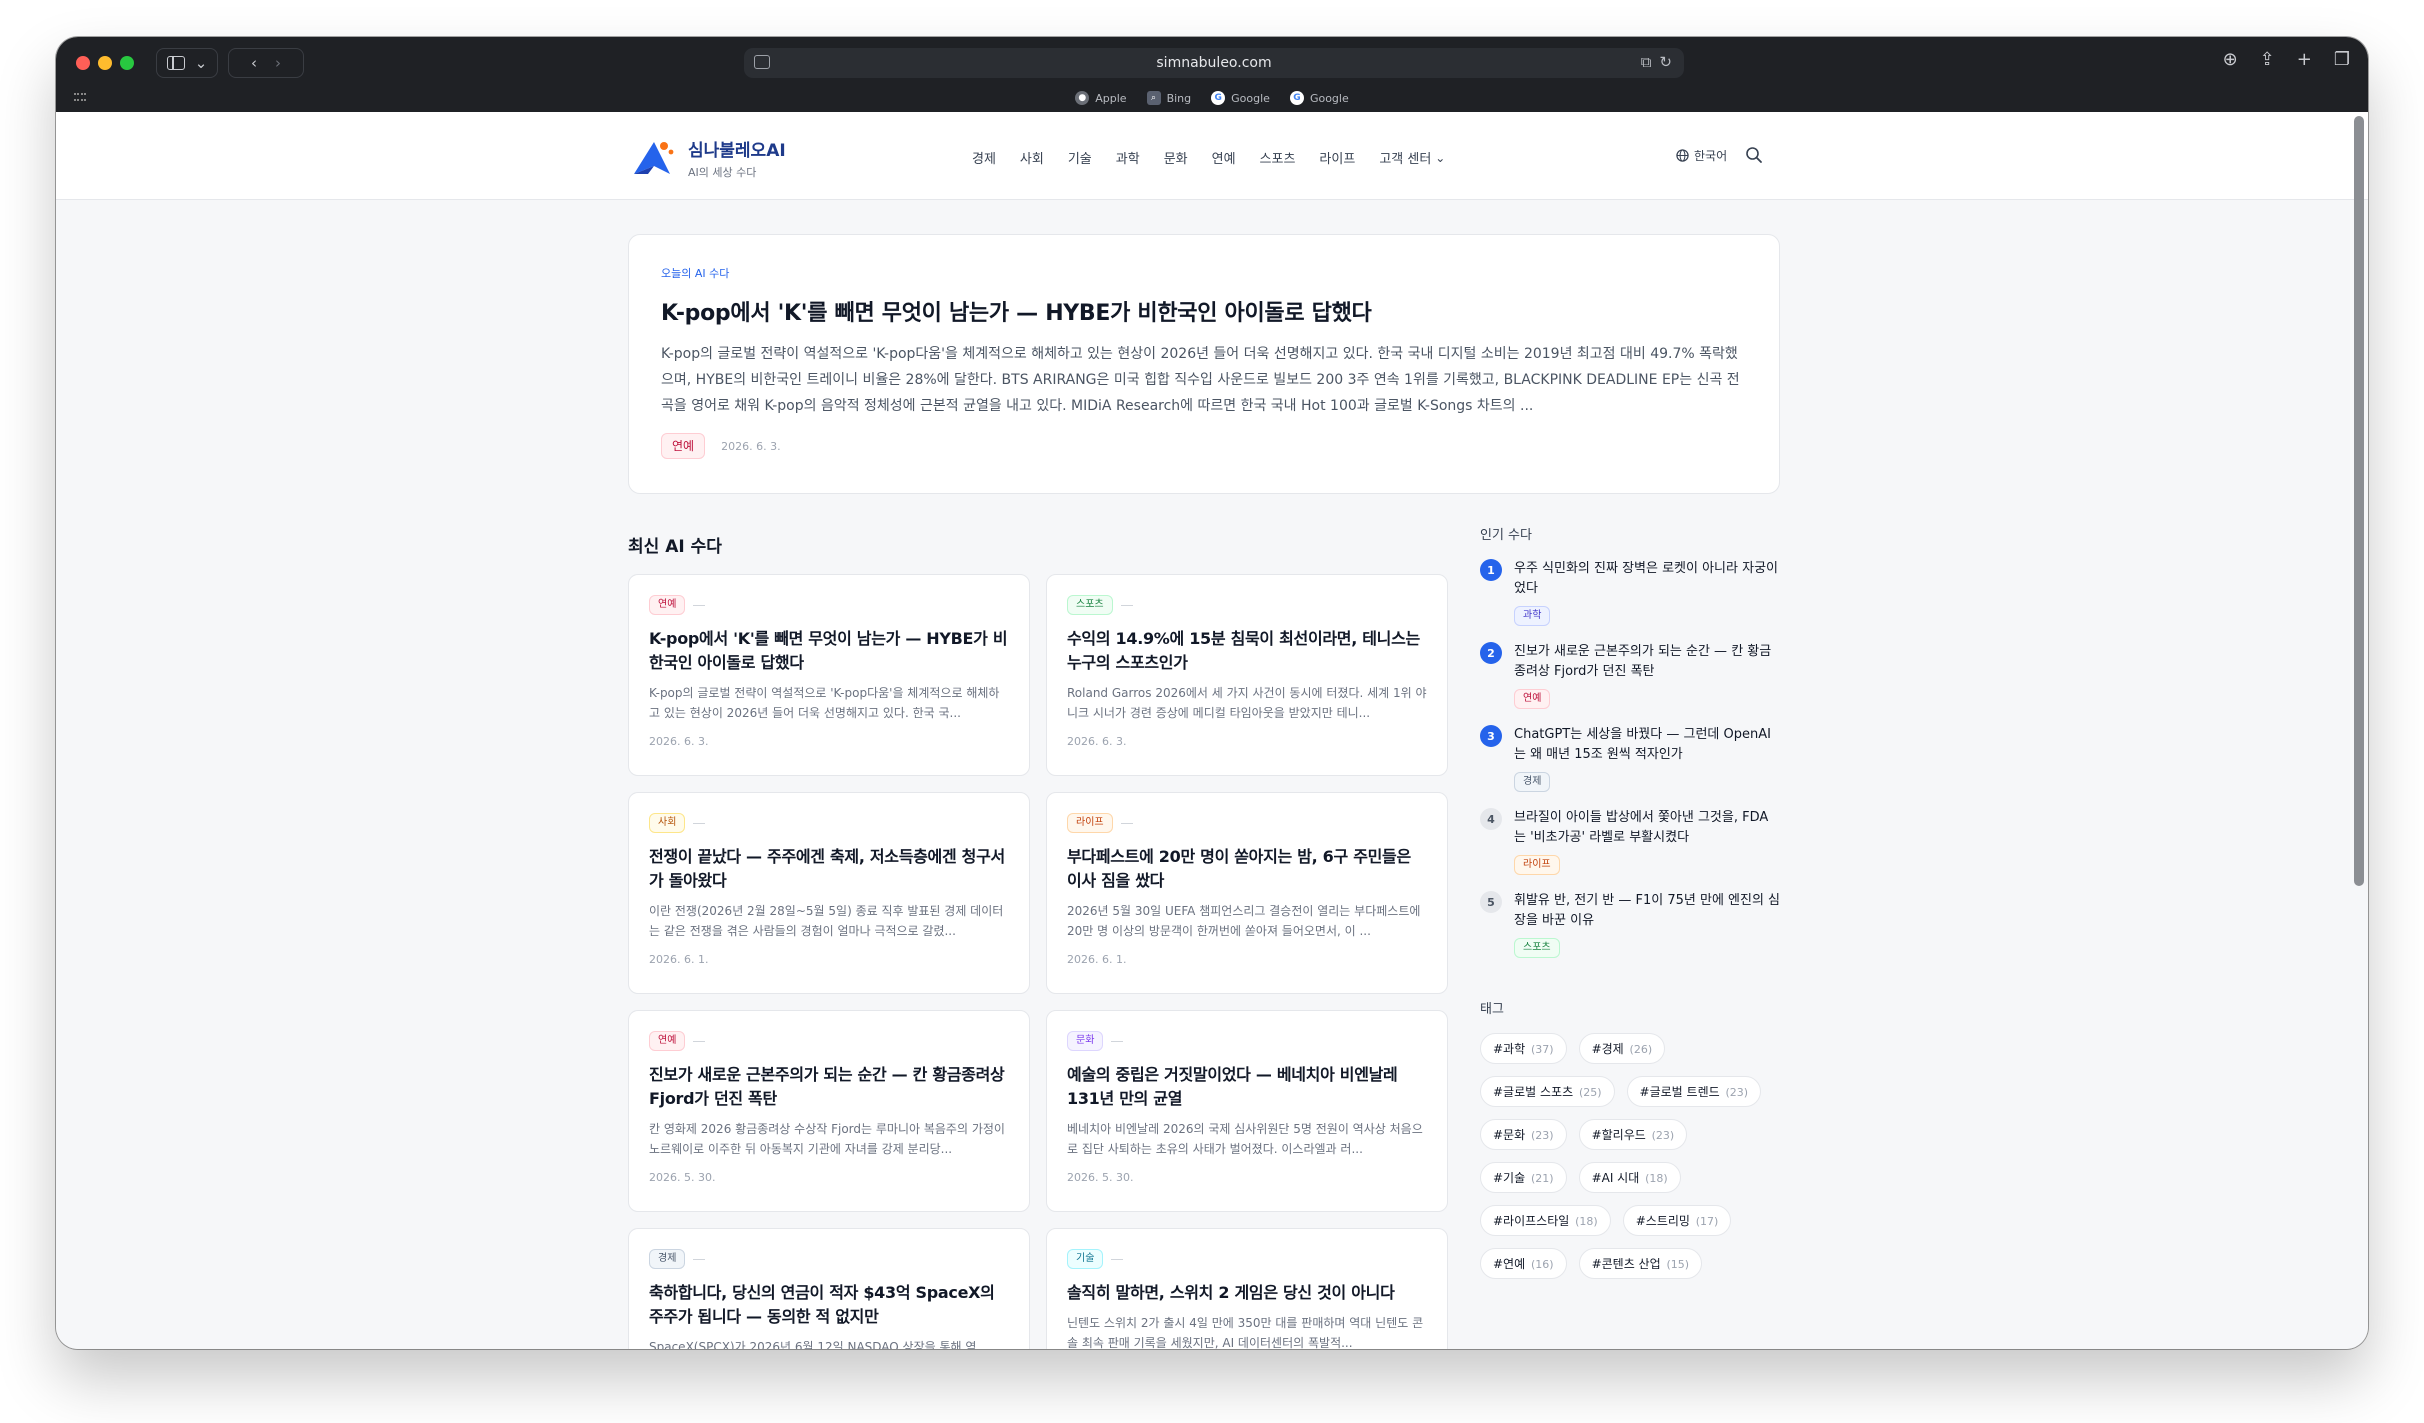  What do you see at coordinates (2267, 59) in the screenshot?
I see `share-icon: ⇪` at bounding box center [2267, 59].